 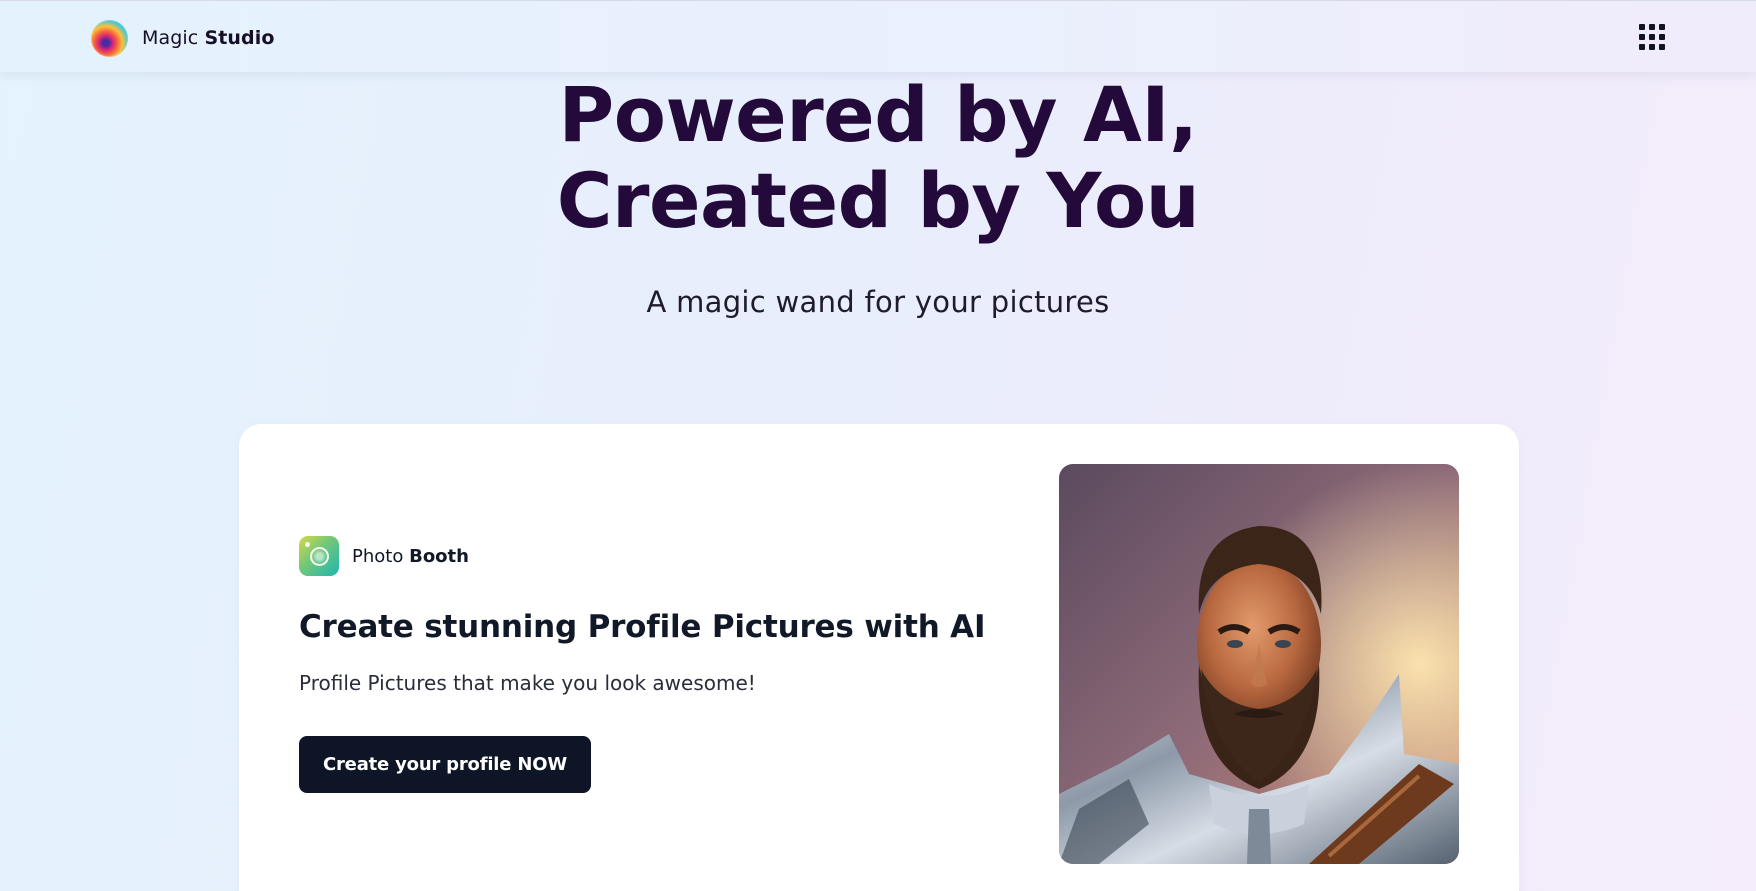 What do you see at coordinates (319, 556) in the screenshot?
I see `photo-booth-icon` at bounding box center [319, 556].